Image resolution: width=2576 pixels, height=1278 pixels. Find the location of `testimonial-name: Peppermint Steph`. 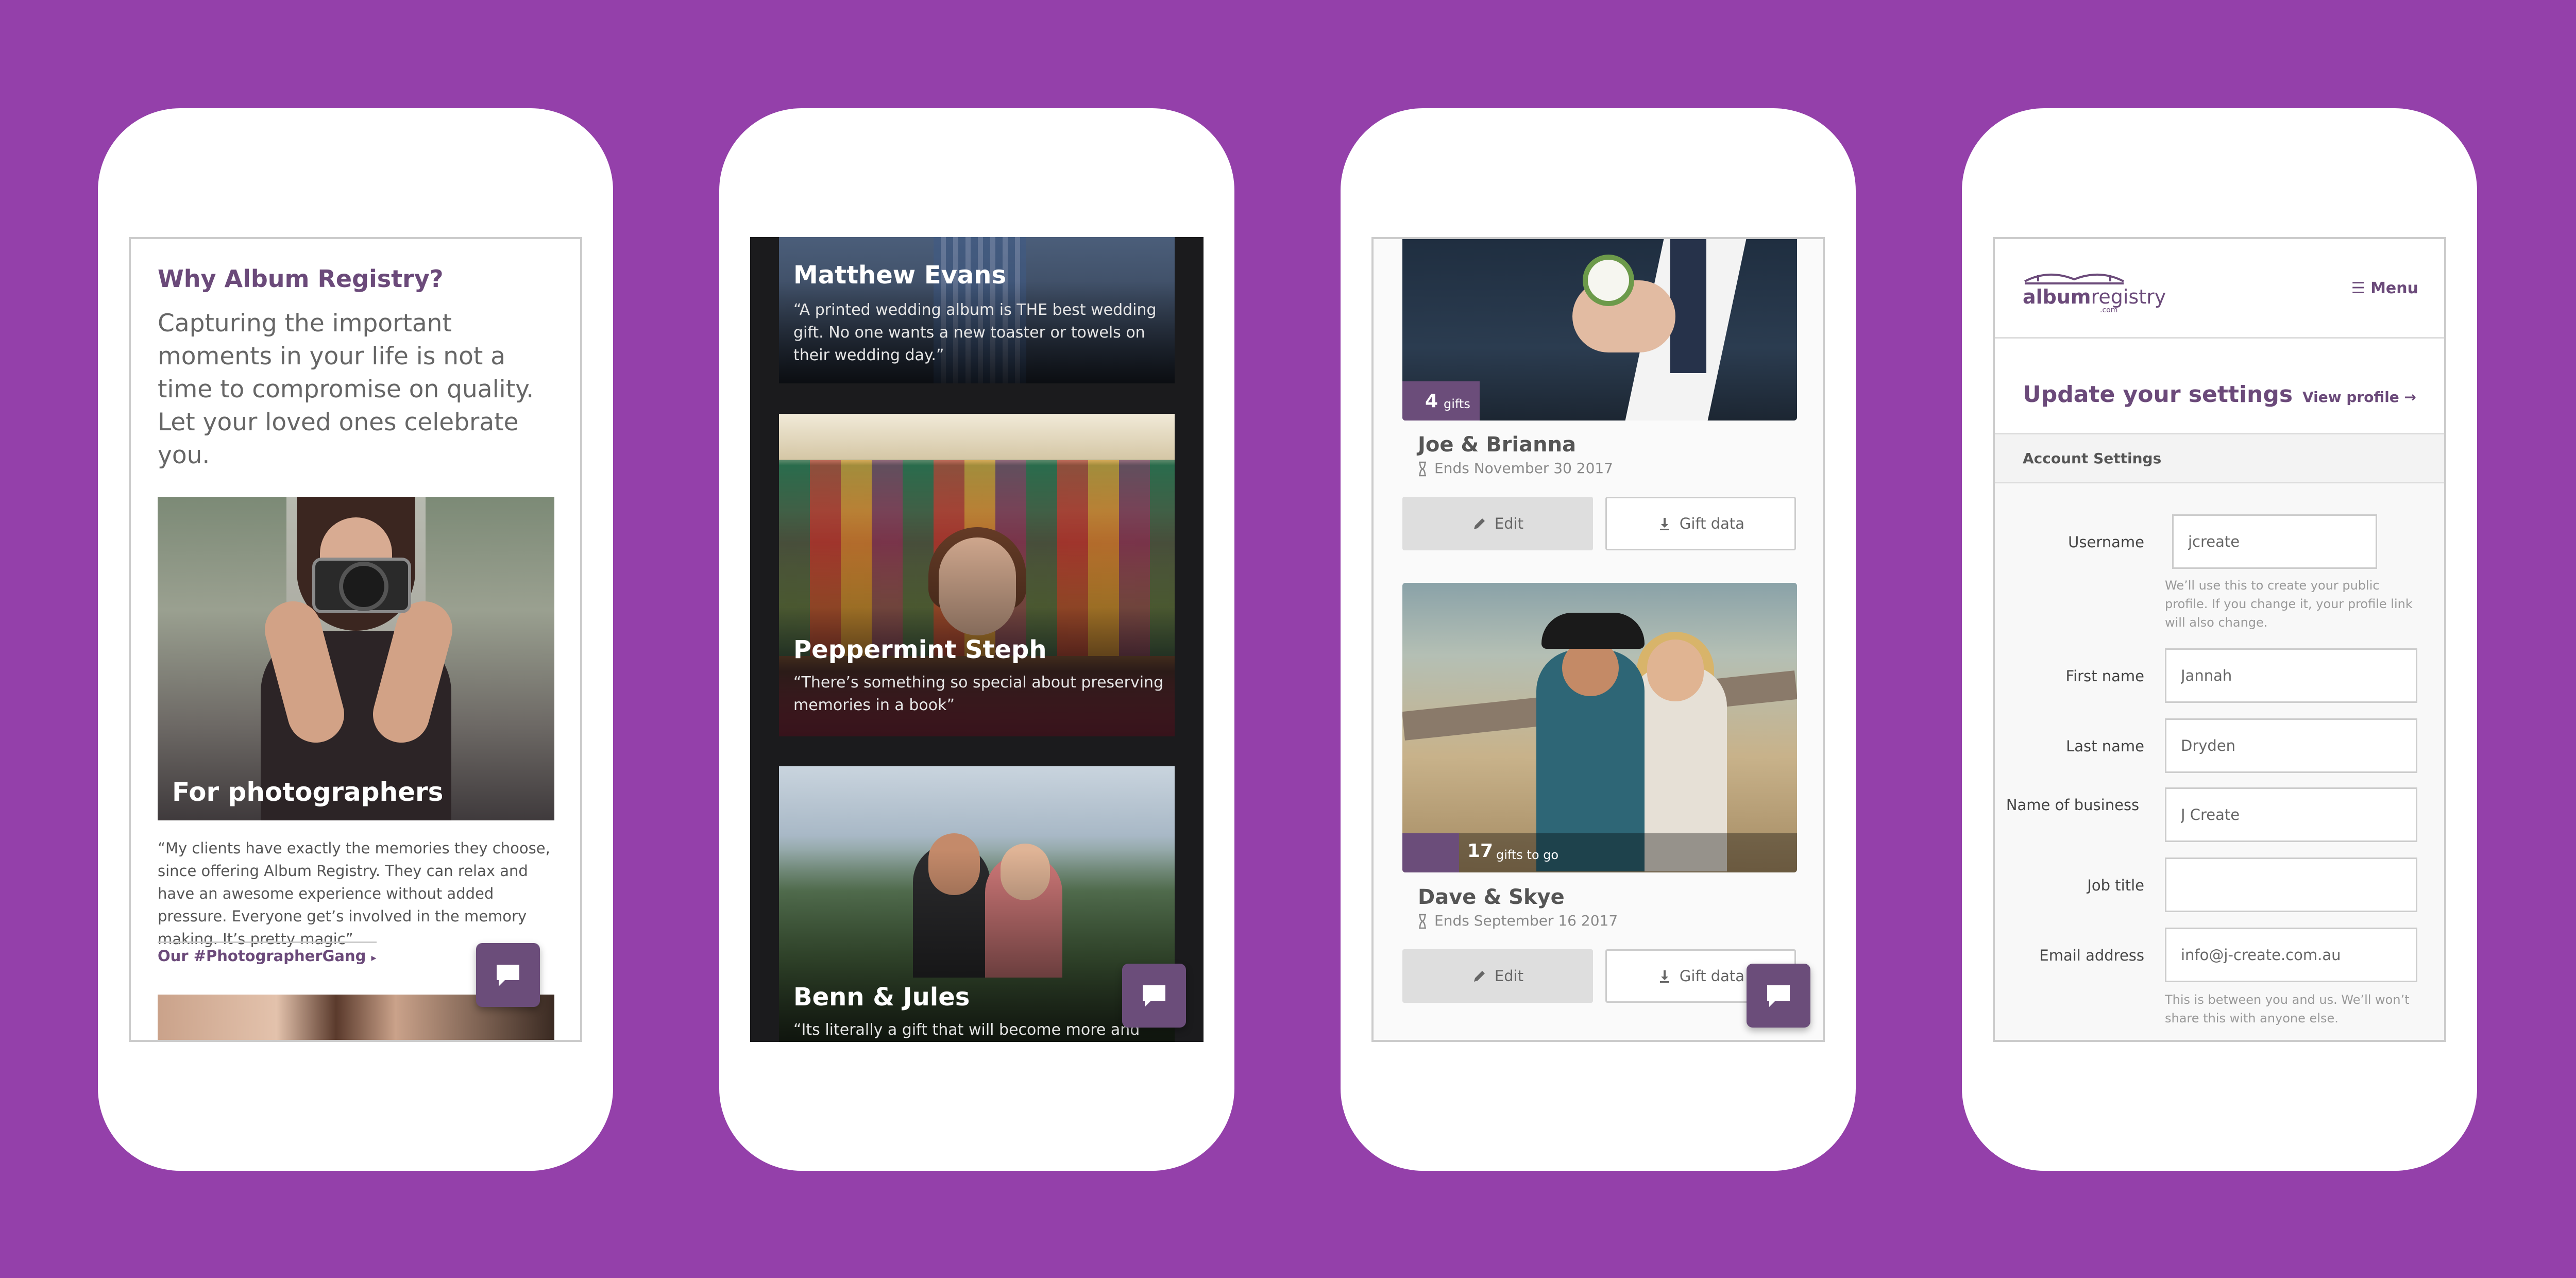

testimonial-name: Peppermint Steph is located at coordinates (920, 650).